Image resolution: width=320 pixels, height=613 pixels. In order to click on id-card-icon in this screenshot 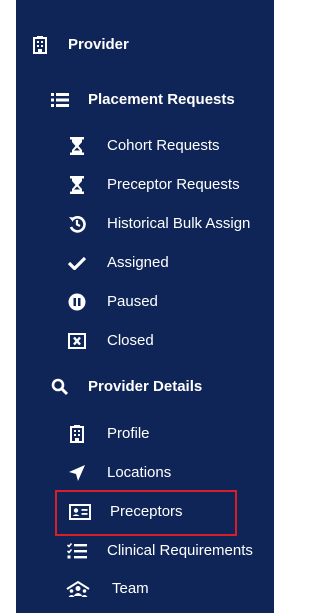, I will do `click(80, 512)`.